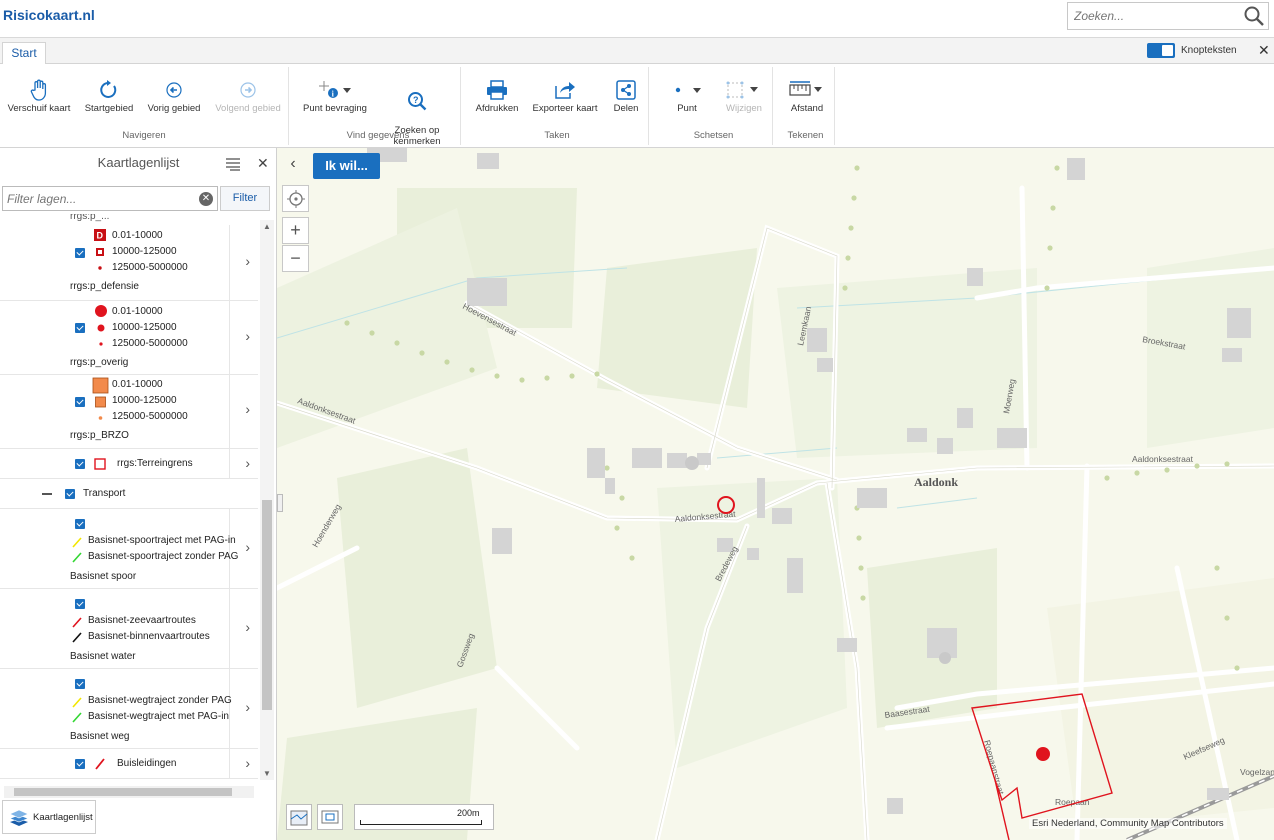  I want to click on sketch-point-button: Punt, so click(687, 95).